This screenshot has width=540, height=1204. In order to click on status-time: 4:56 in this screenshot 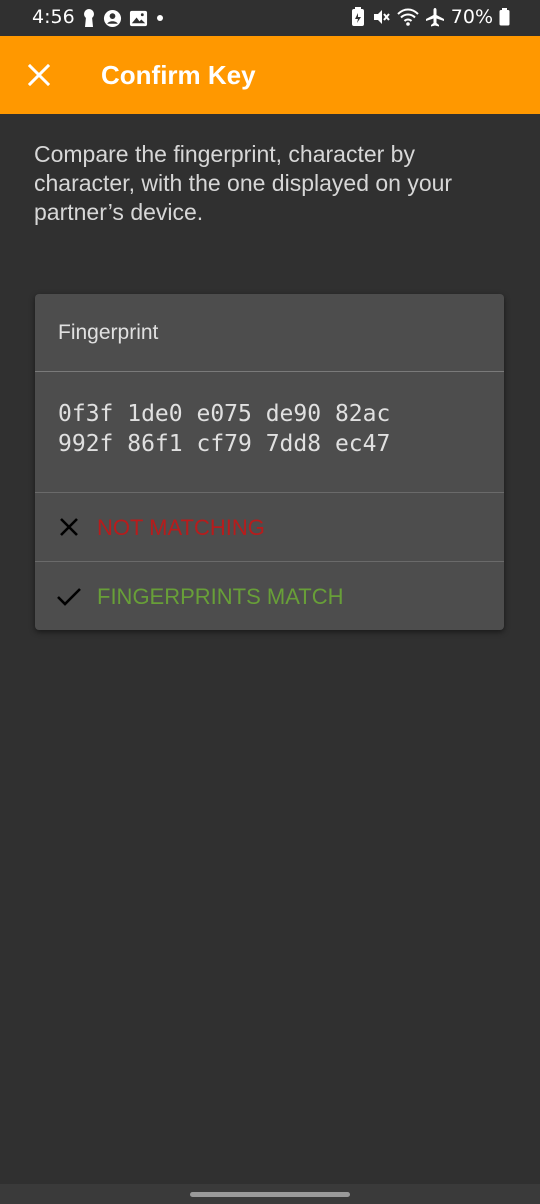, I will do `click(53, 17)`.